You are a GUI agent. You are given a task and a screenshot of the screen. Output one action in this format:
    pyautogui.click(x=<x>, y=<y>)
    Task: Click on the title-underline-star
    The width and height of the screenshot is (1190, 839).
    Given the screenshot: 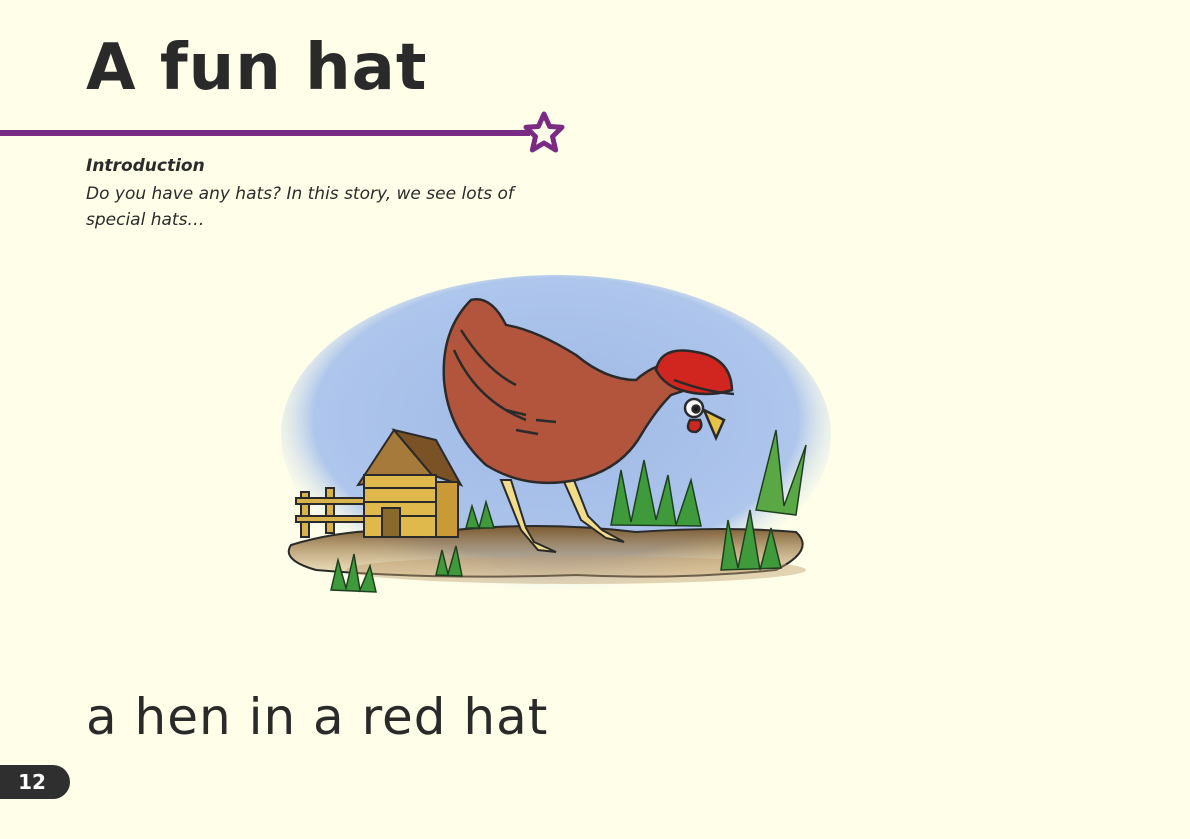 What is the action you would take?
    pyautogui.click(x=282, y=132)
    